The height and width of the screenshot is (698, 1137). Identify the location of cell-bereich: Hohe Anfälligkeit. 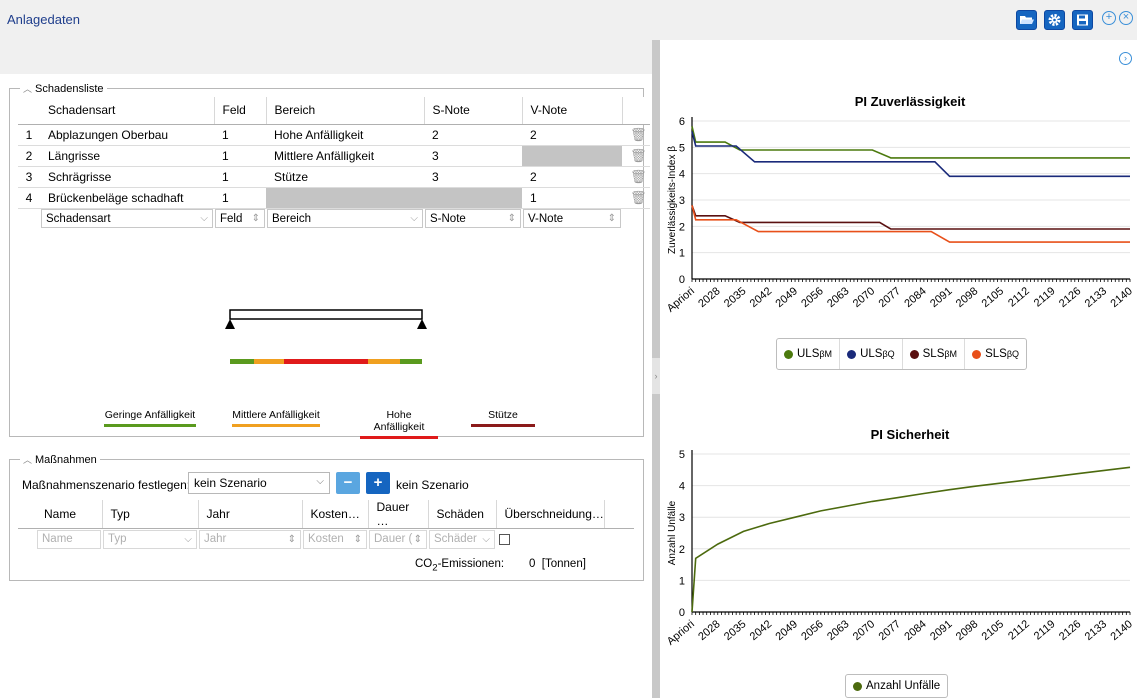
(345, 135).